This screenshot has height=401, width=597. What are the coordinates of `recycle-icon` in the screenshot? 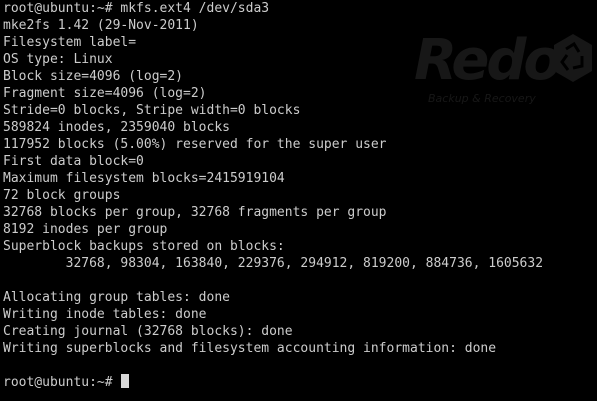 It's located at (573, 60).